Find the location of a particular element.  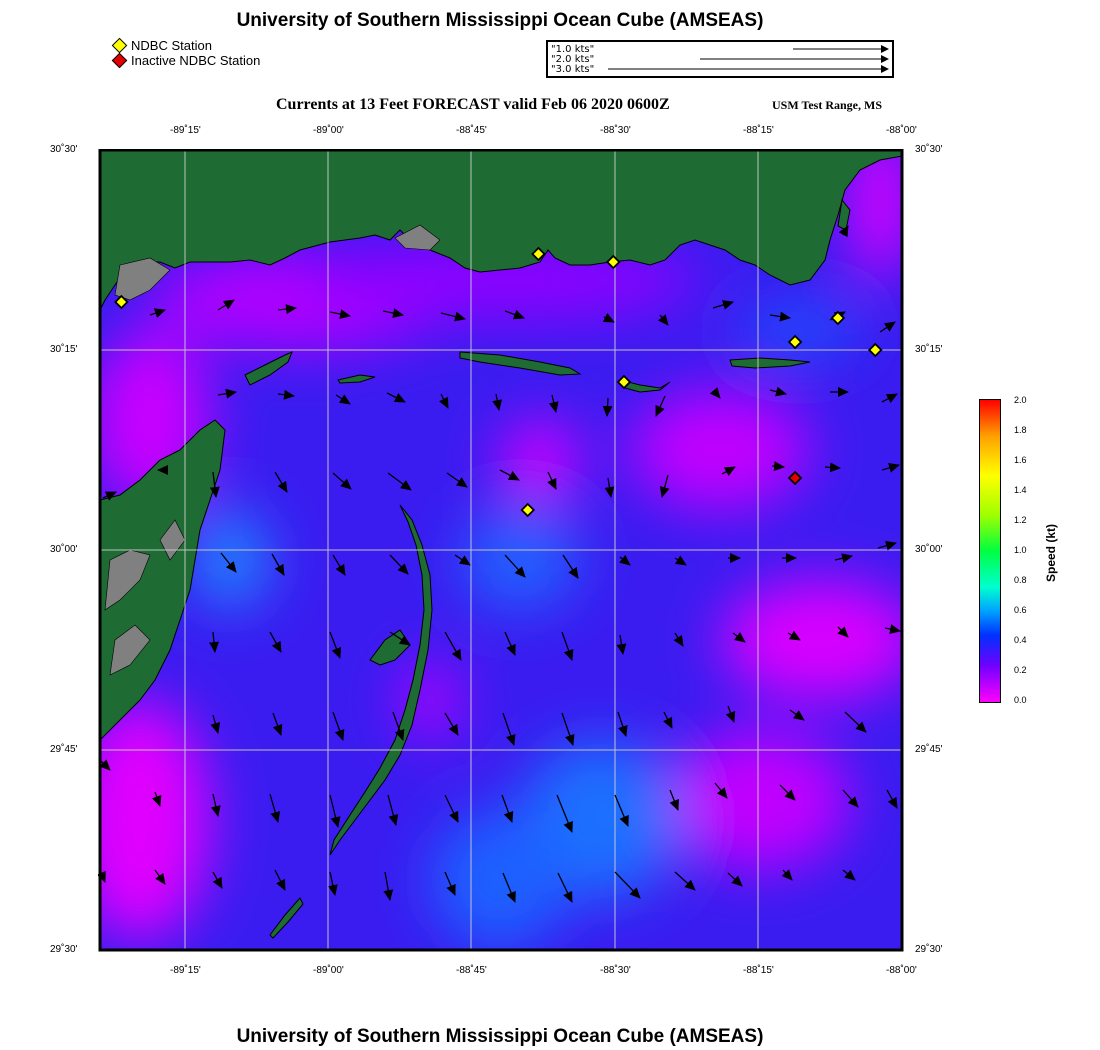

station-legend: NDBC Station Inactive NDBC Station is located at coordinates (186, 53).